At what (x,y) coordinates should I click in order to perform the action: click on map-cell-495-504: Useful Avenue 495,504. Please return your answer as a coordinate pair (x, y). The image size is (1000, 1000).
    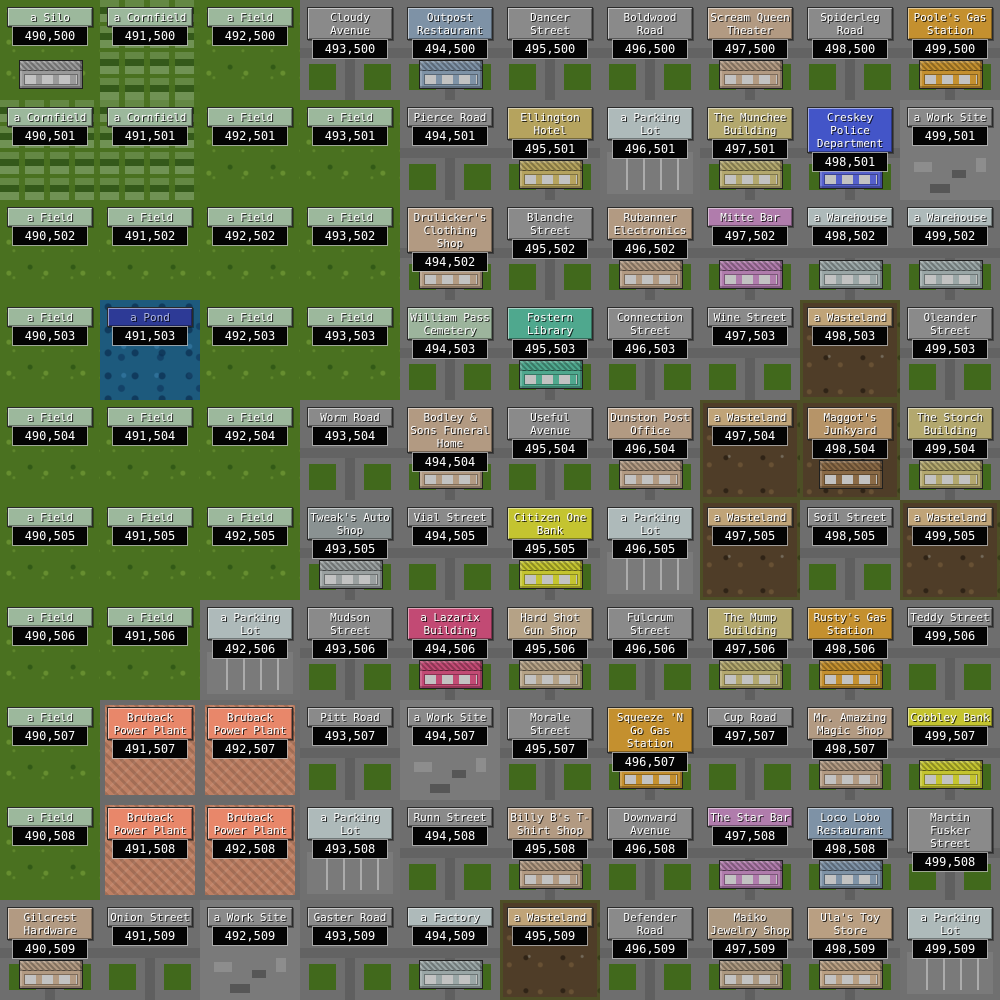
    Looking at the image, I should click on (550, 450).